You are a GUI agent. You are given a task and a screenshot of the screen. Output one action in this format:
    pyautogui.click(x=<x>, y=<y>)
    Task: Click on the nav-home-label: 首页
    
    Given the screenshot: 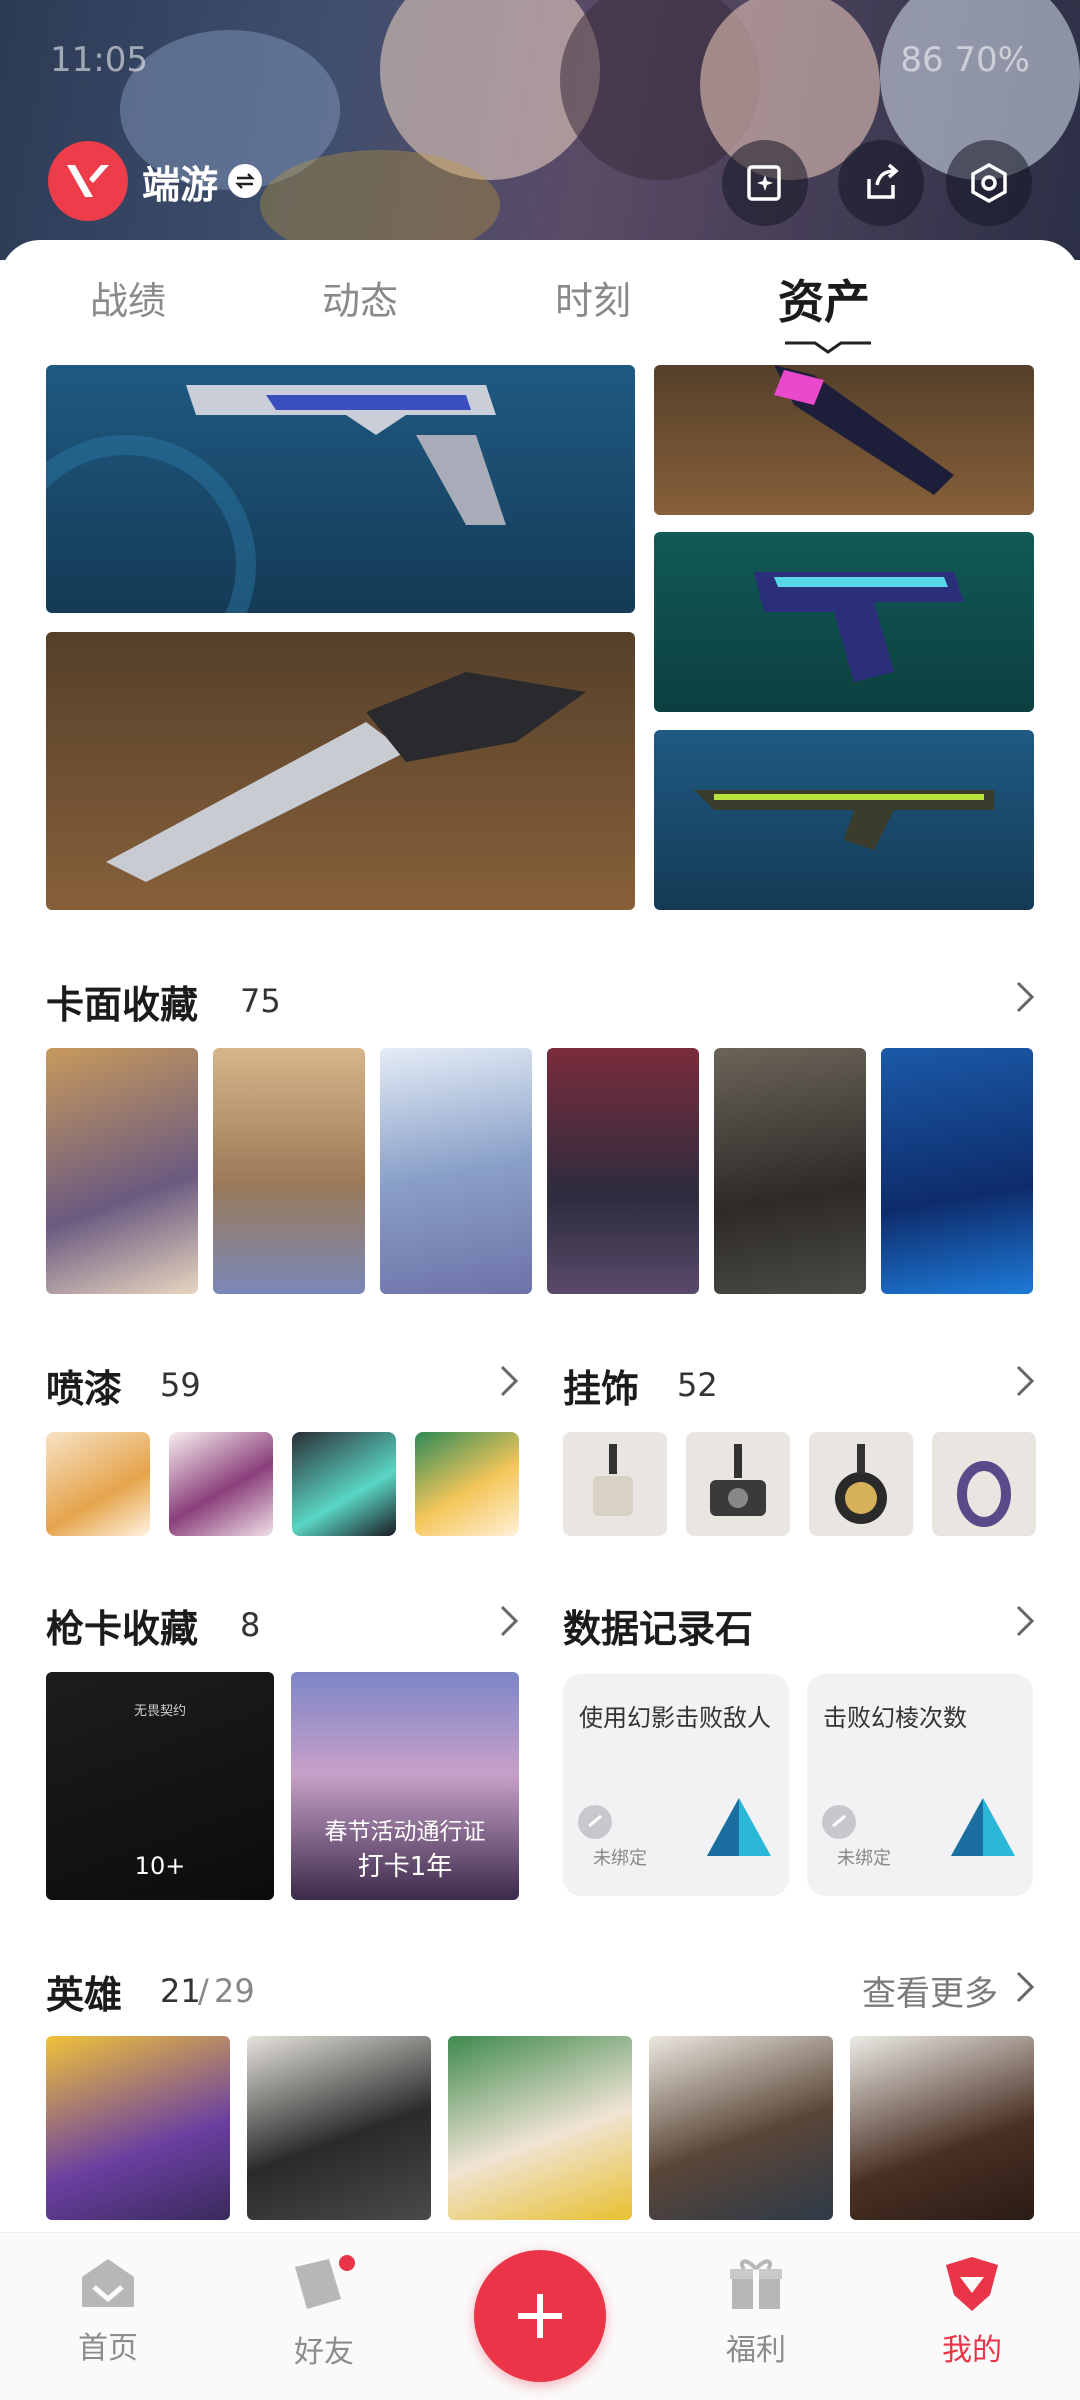 What is the action you would take?
    pyautogui.click(x=108, y=2348)
    